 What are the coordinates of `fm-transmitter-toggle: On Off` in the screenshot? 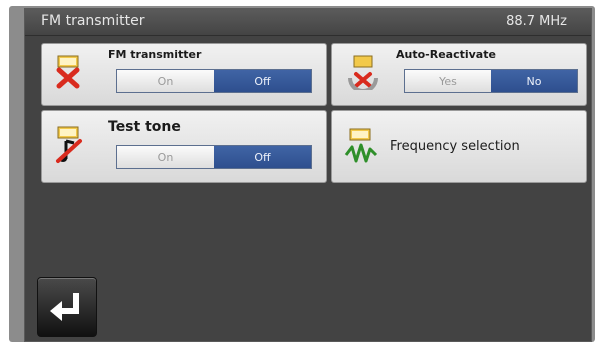 It's located at (214, 81).